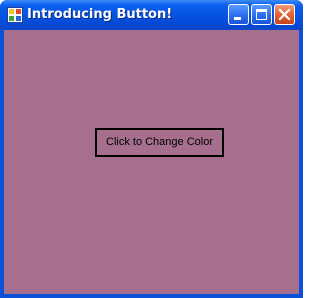  Describe the element at coordinates (15, 15) in the screenshot. I see `app-icon` at that location.